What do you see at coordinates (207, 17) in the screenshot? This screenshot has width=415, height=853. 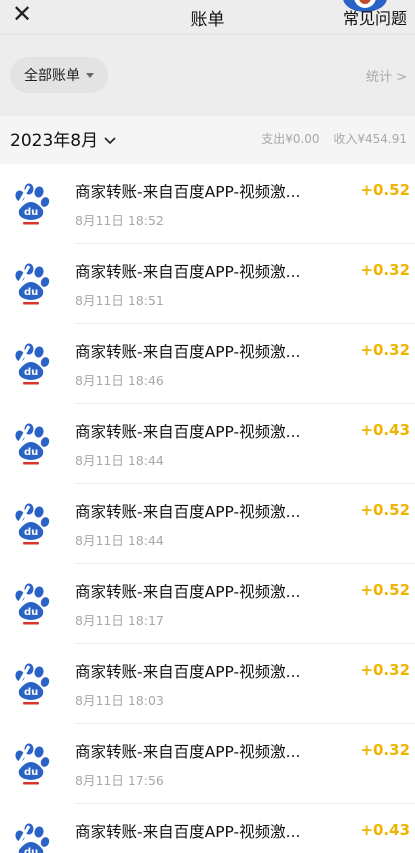 I see `top-bar: ✕ 账单 常见问题` at bounding box center [207, 17].